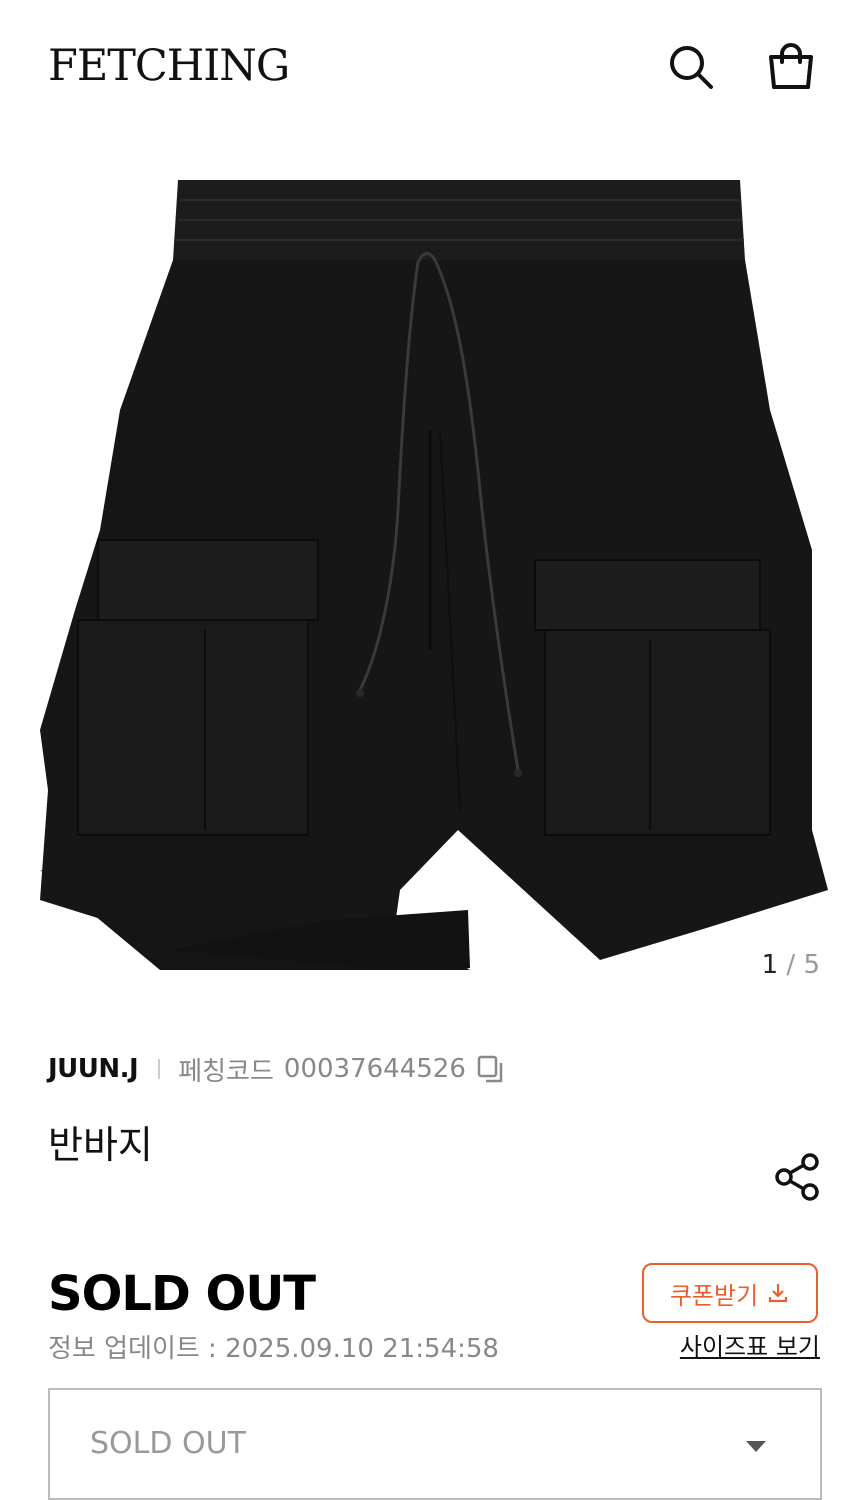 This screenshot has height=1500, width=858. Describe the element at coordinates (491, 1069) in the screenshot. I see `copy-icon` at that location.